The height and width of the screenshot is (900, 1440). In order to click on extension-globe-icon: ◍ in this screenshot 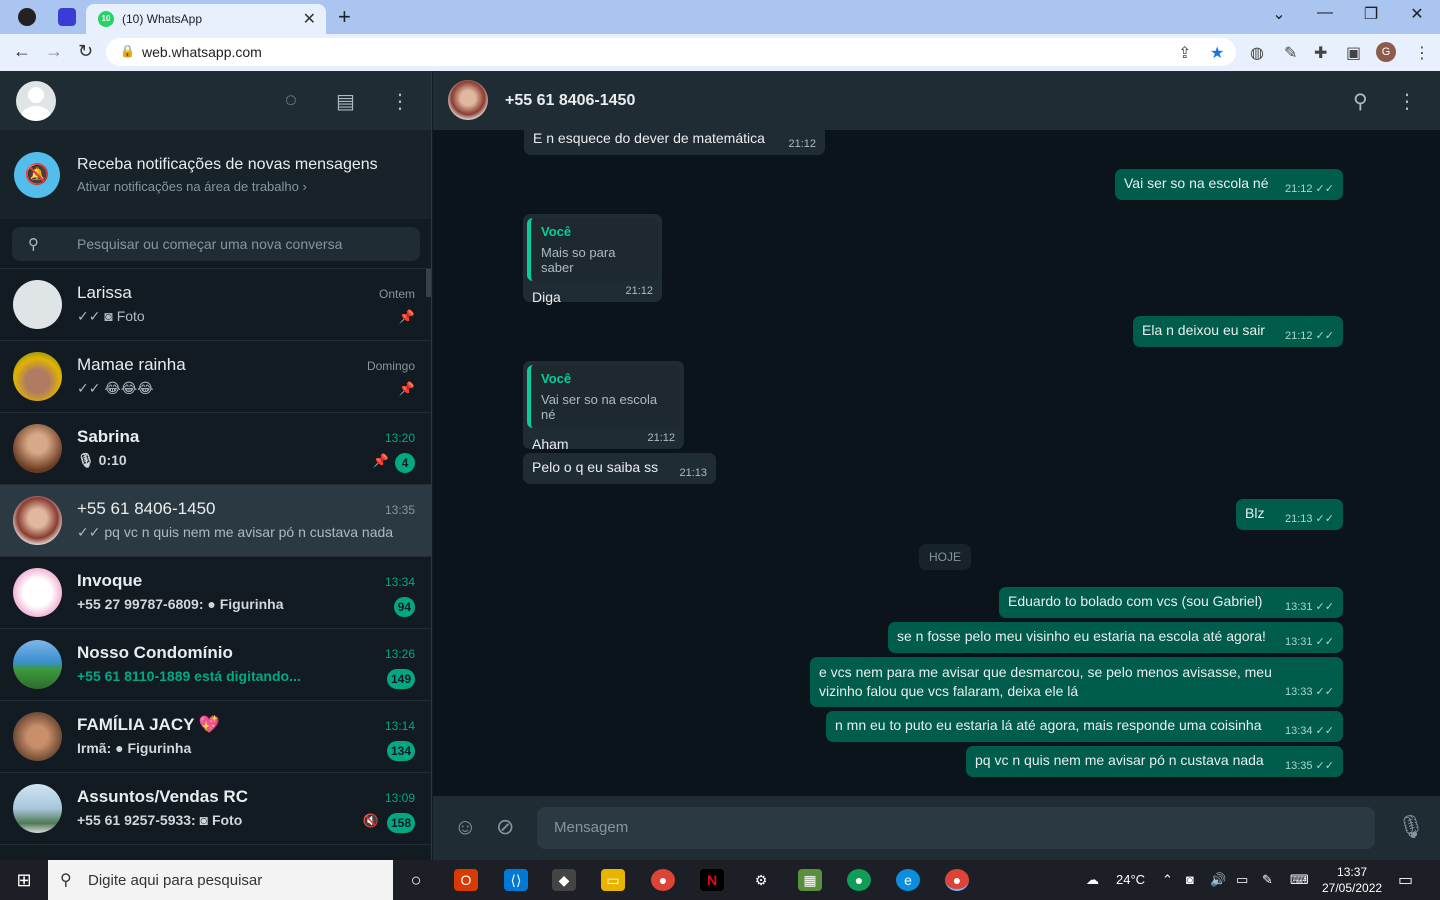, I will do `click(1257, 53)`.